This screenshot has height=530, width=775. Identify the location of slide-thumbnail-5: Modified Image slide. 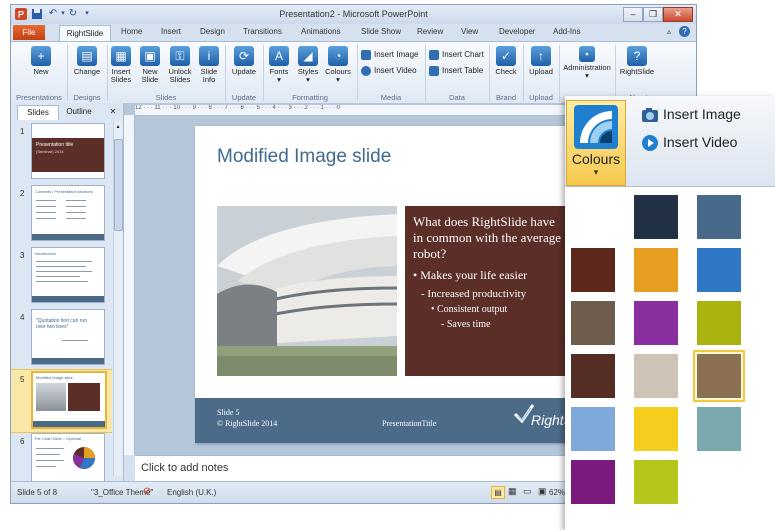
(69, 400).